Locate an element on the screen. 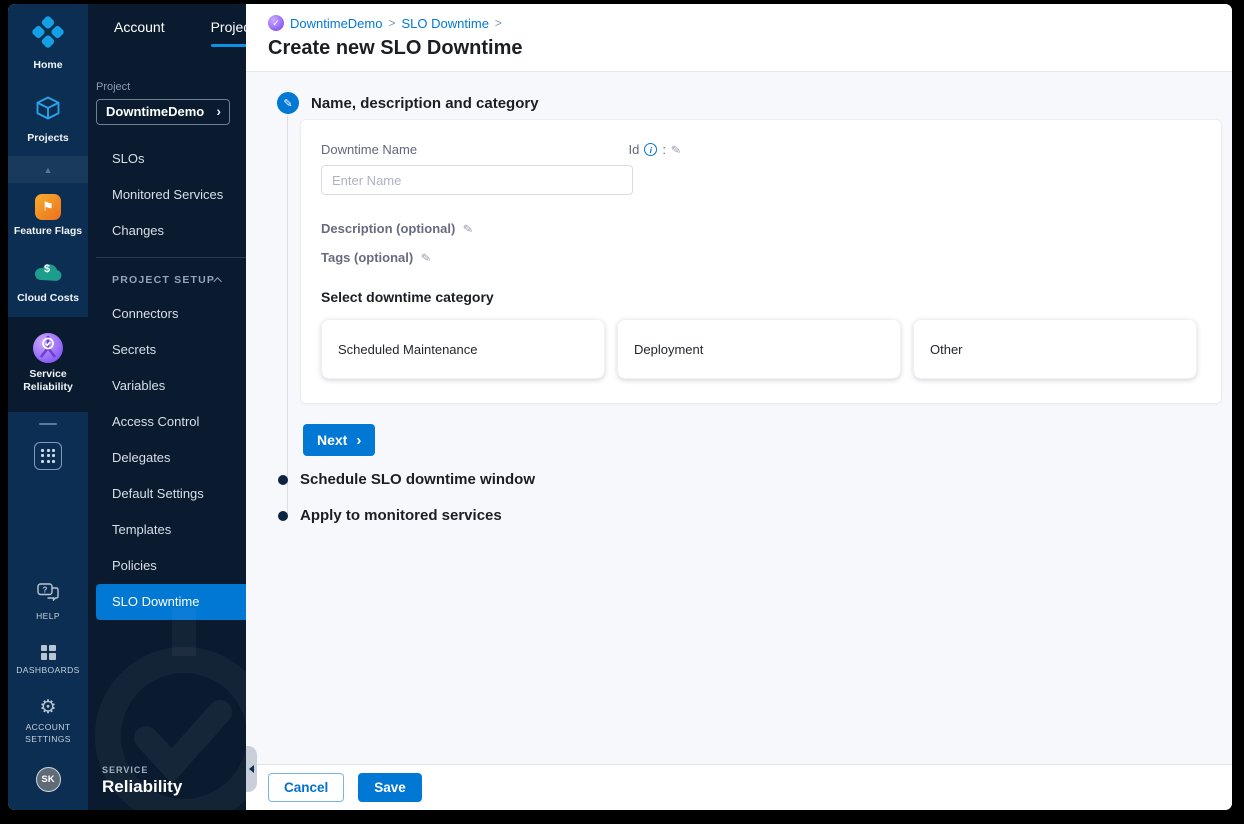 The image size is (1244, 824). category-card-label: Other is located at coordinates (946, 349).